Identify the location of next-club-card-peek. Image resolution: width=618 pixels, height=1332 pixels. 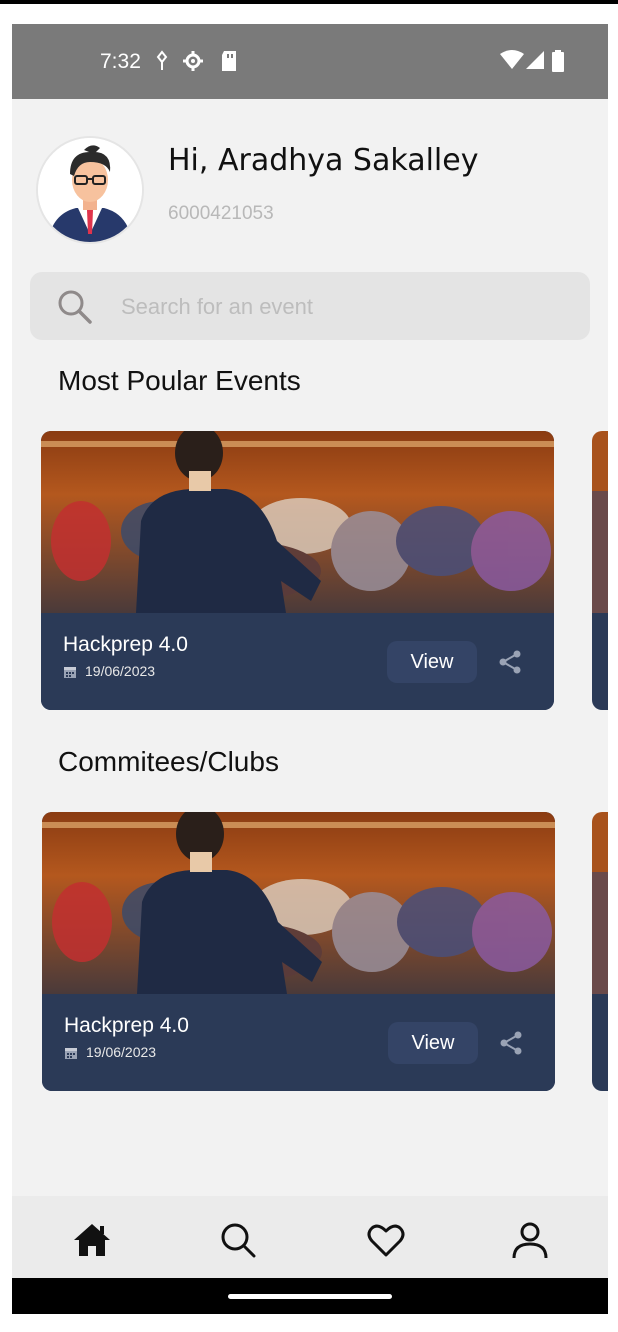
(600, 951).